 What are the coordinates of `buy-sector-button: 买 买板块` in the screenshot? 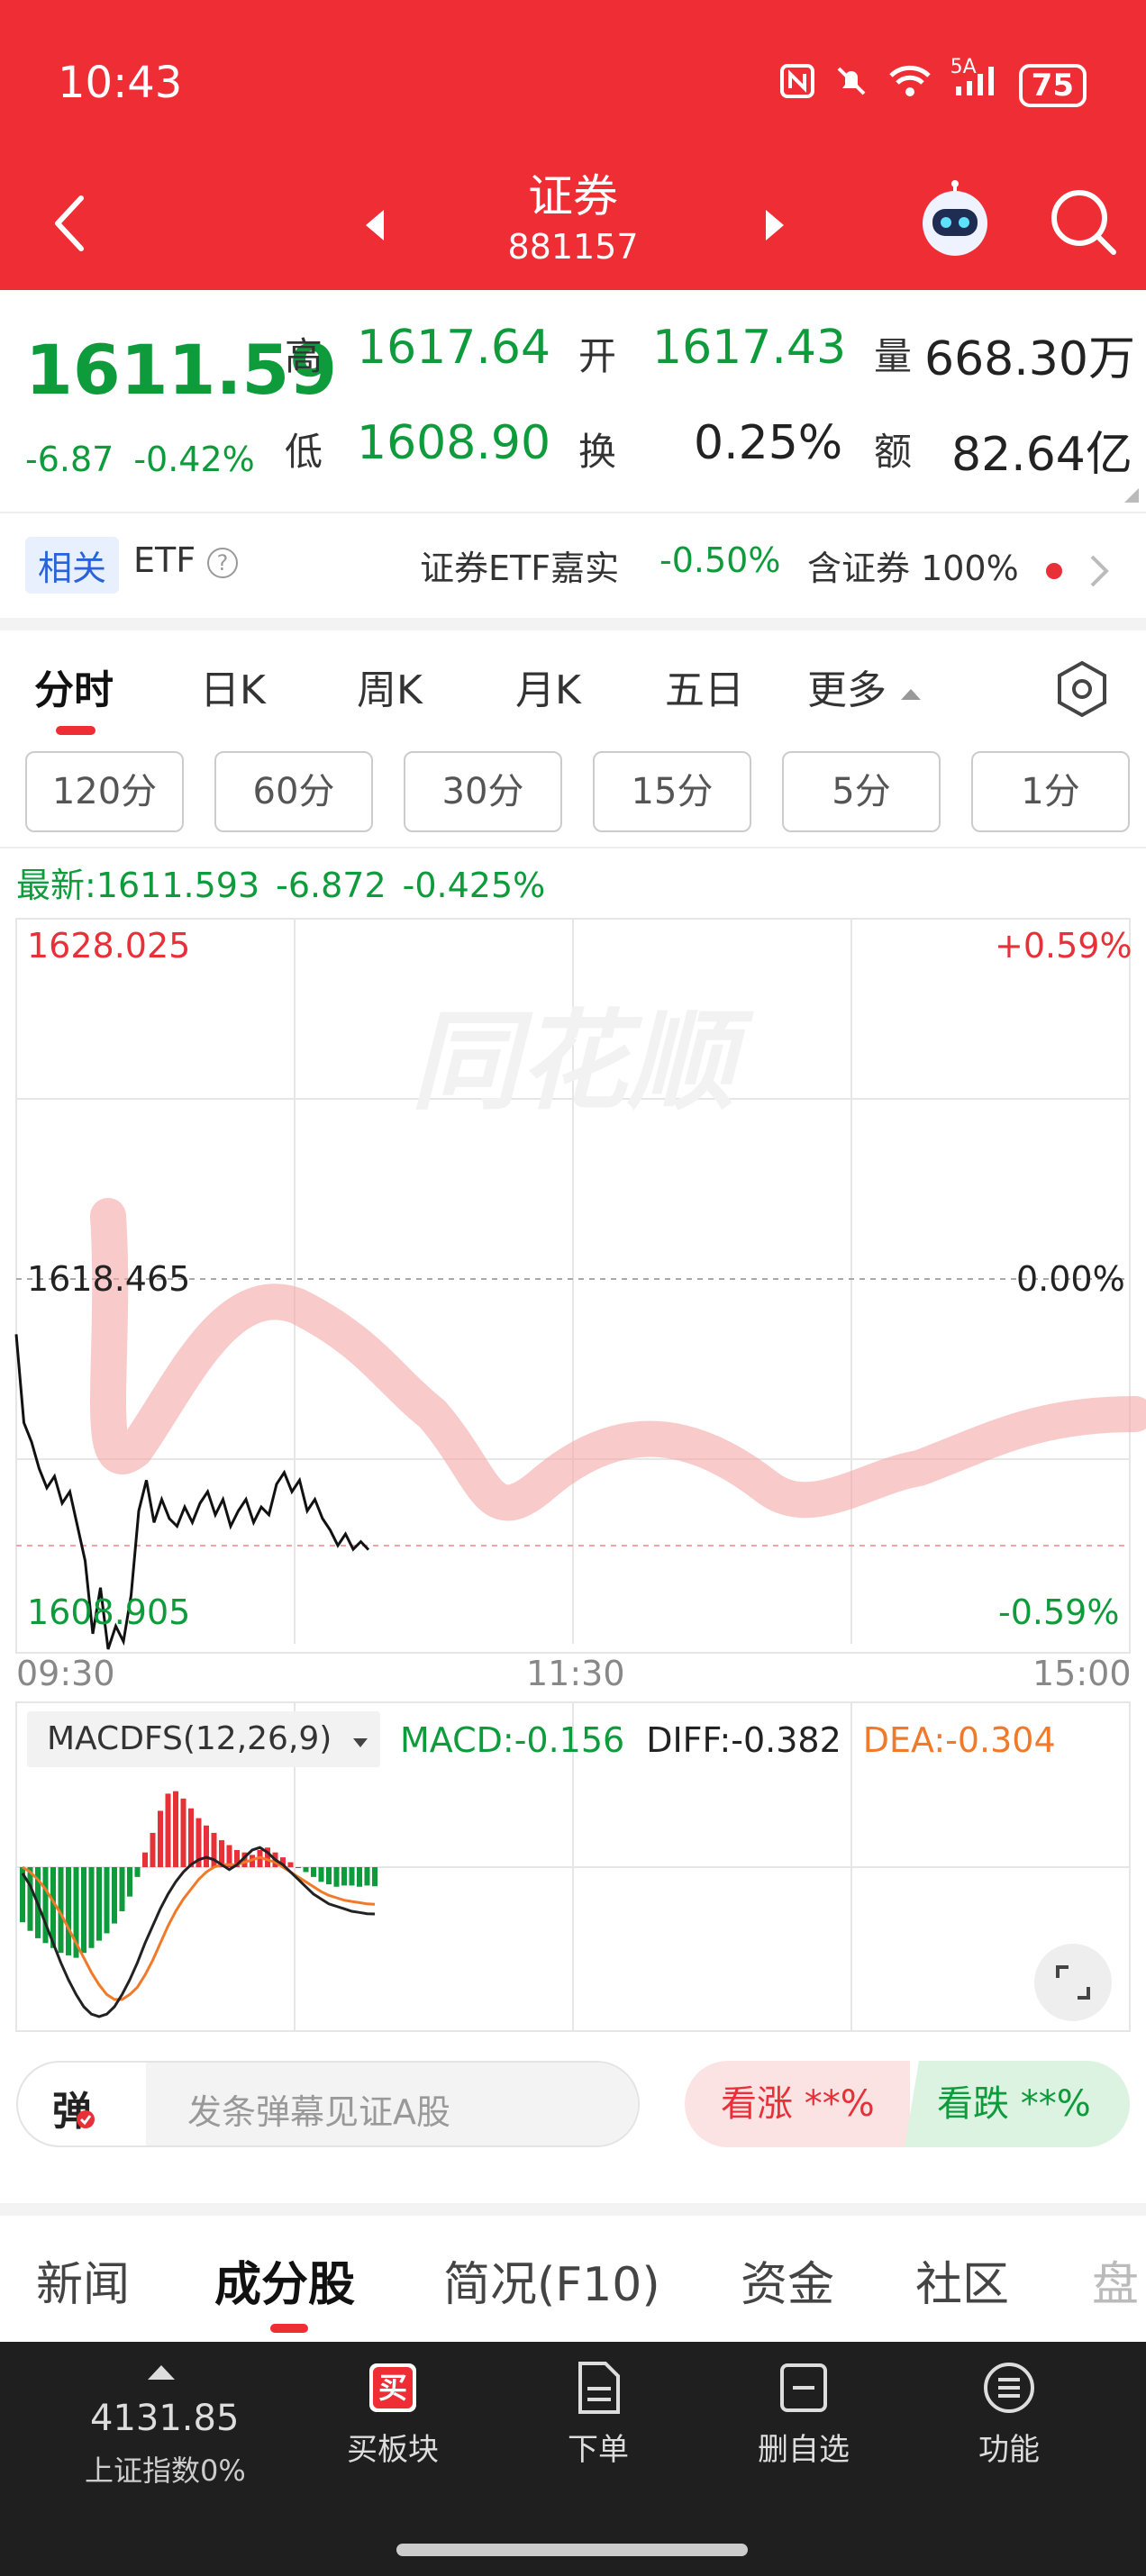 It's located at (393, 2413).